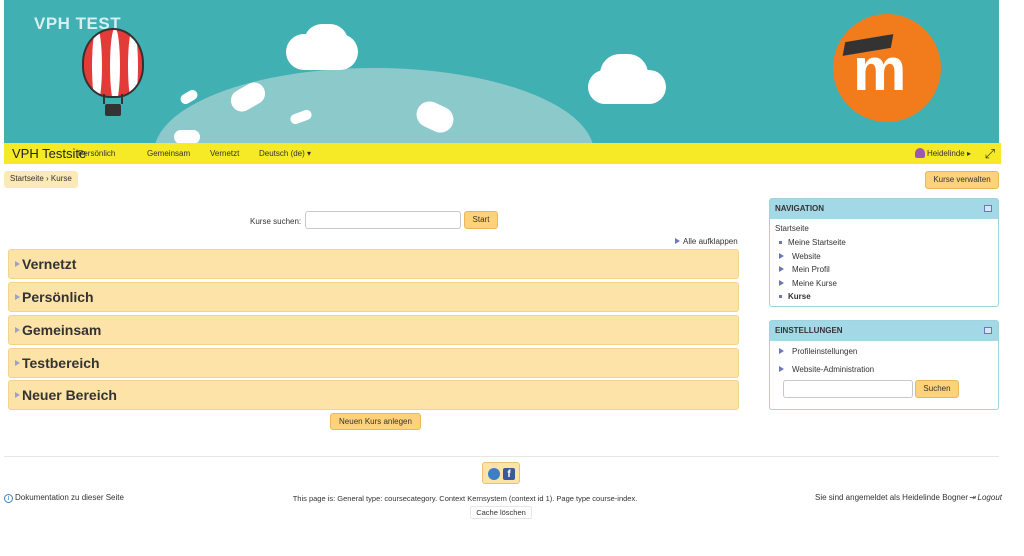  I want to click on nav-item-my-home: Meine Startseite, so click(812, 242).